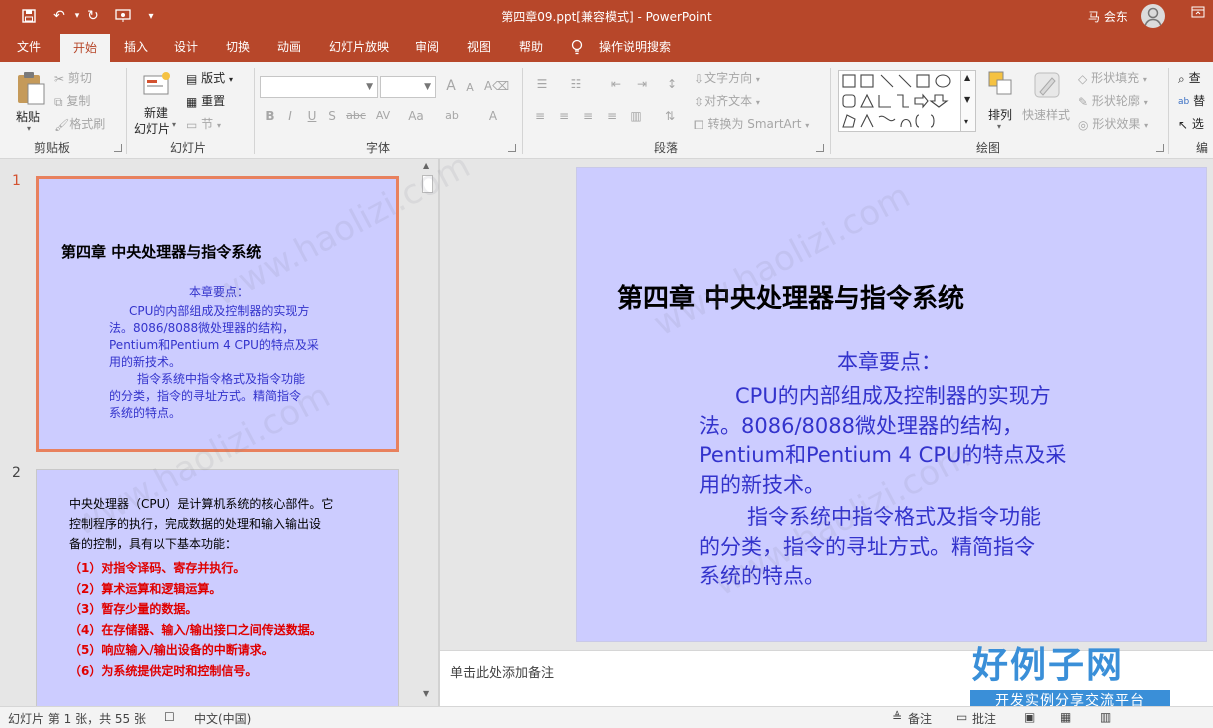 Image resolution: width=1213 pixels, height=728 pixels. What do you see at coordinates (1083, 101) in the screenshot?
I see `pen-icon: ✎` at bounding box center [1083, 101].